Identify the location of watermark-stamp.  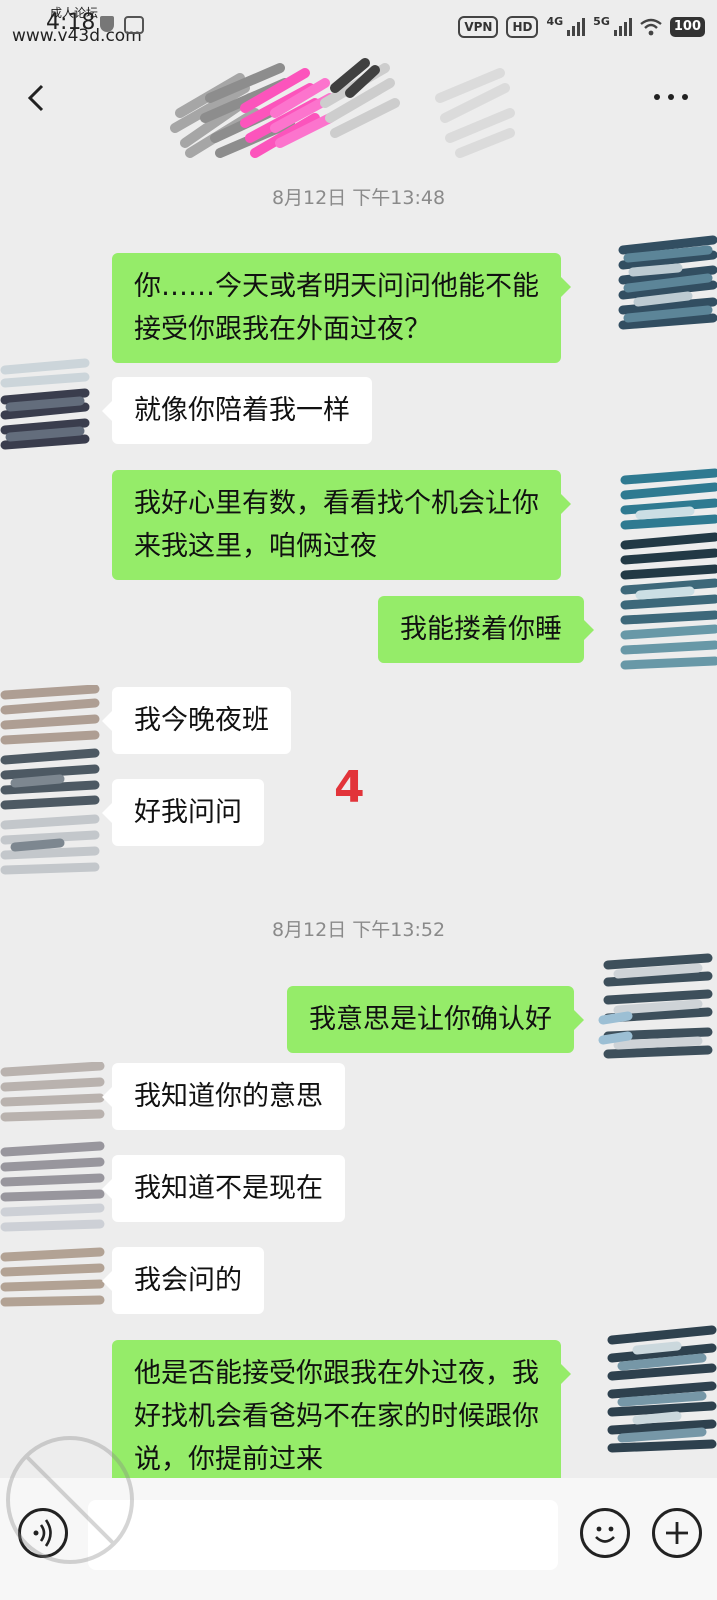
(70, 1500).